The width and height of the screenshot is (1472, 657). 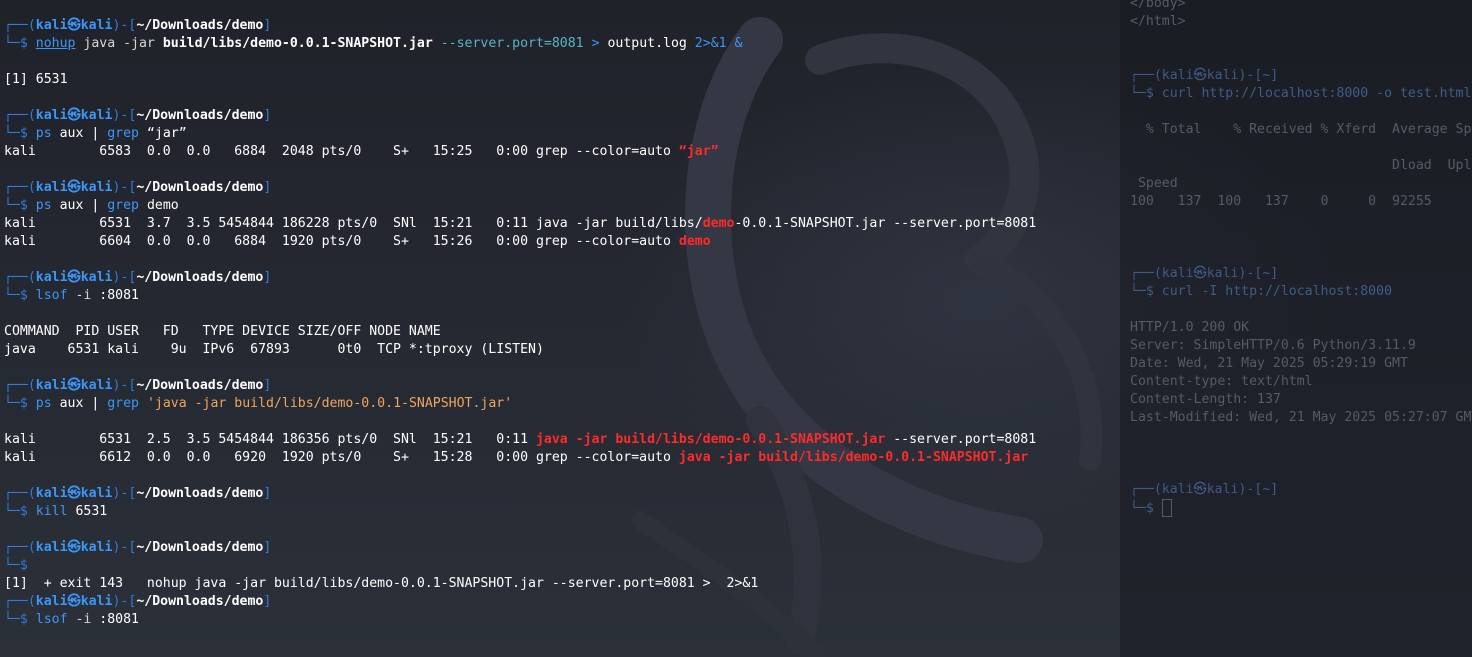 What do you see at coordinates (95, 133) in the screenshot?
I see `command-line: └─$ ps aux | grep “jar”` at bounding box center [95, 133].